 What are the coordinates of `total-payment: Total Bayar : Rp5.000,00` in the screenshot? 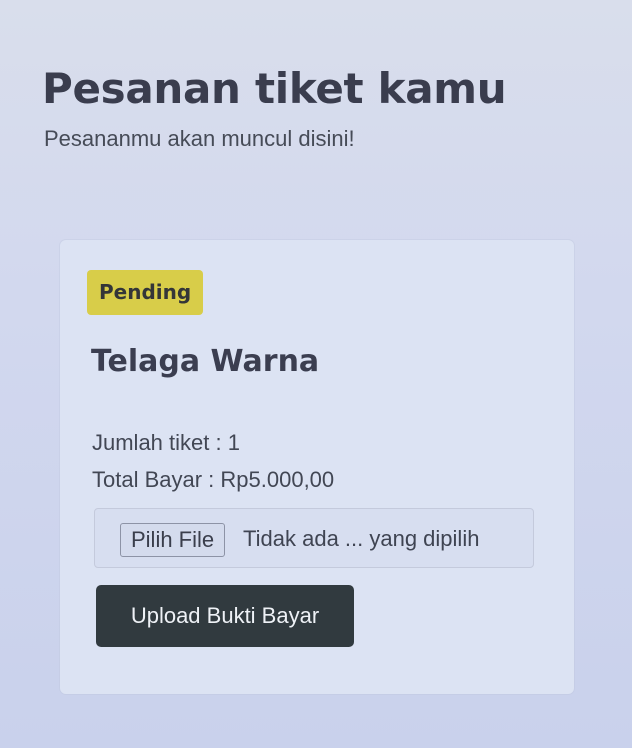 It's located at (213, 479).